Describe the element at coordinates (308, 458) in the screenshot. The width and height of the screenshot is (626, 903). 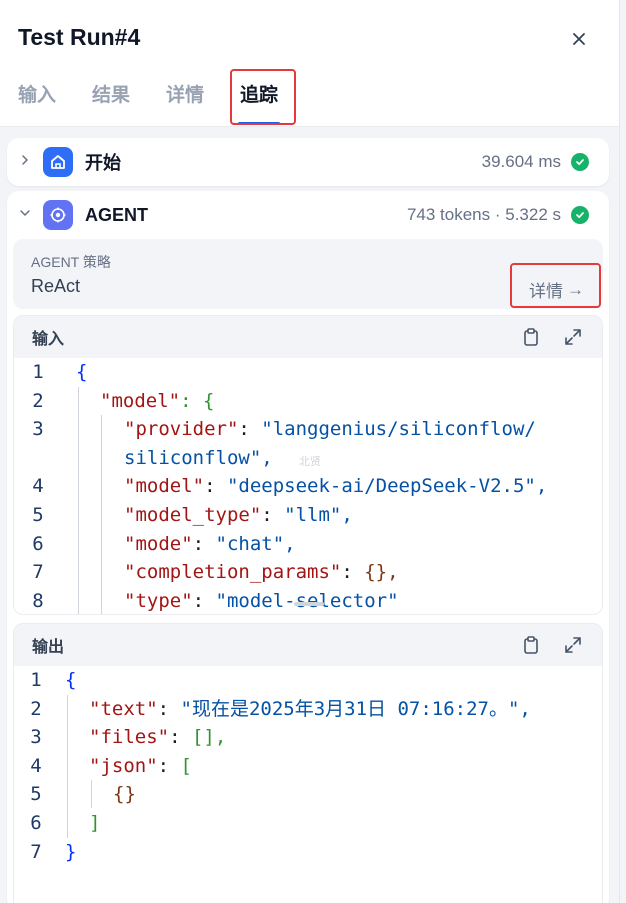
I see `code-line: siliconflow", 北贤` at that location.